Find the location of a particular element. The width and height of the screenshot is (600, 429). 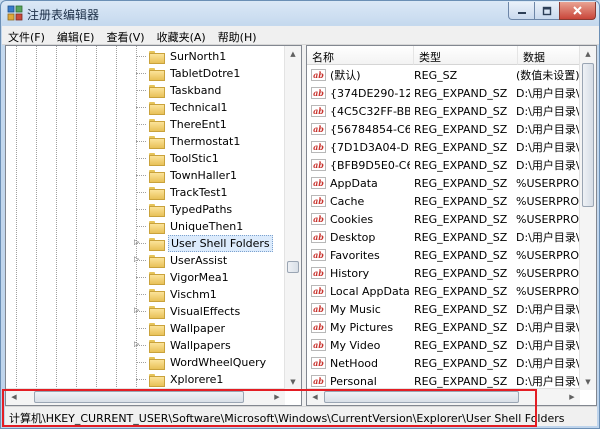

list-vertical-scrollbar: ▲ ▼ is located at coordinates (587, 218).